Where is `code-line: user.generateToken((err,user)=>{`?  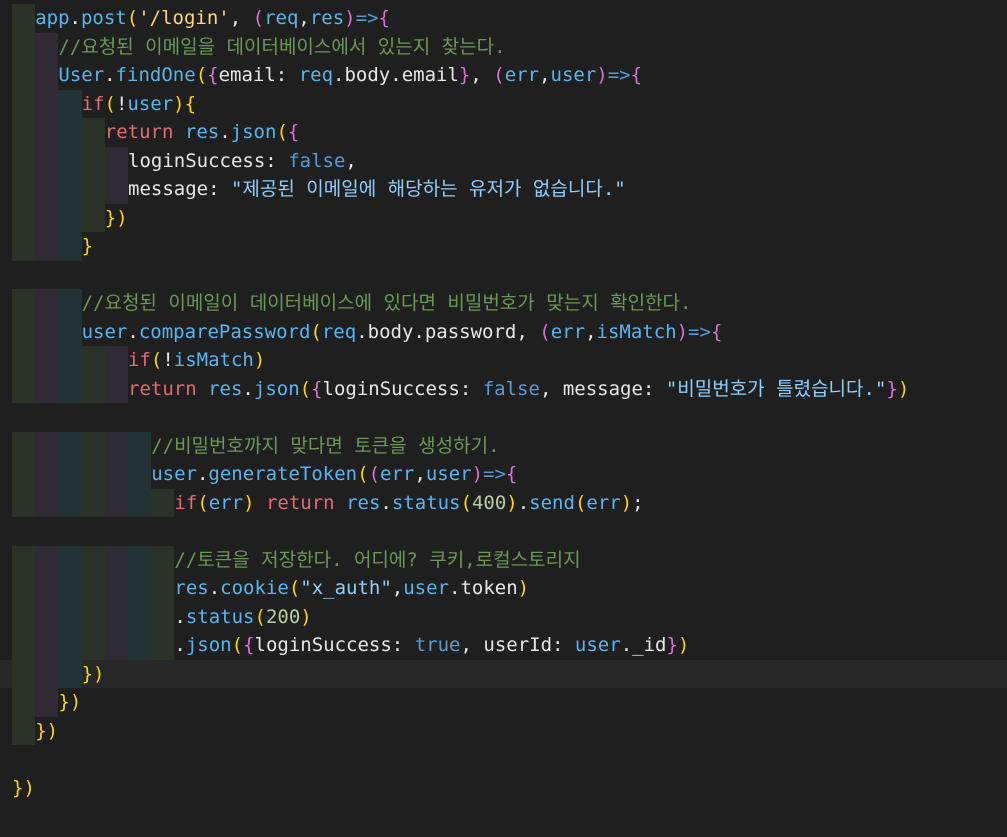
code-line: user.generateToken((err,user)=>{ is located at coordinates (503, 474).